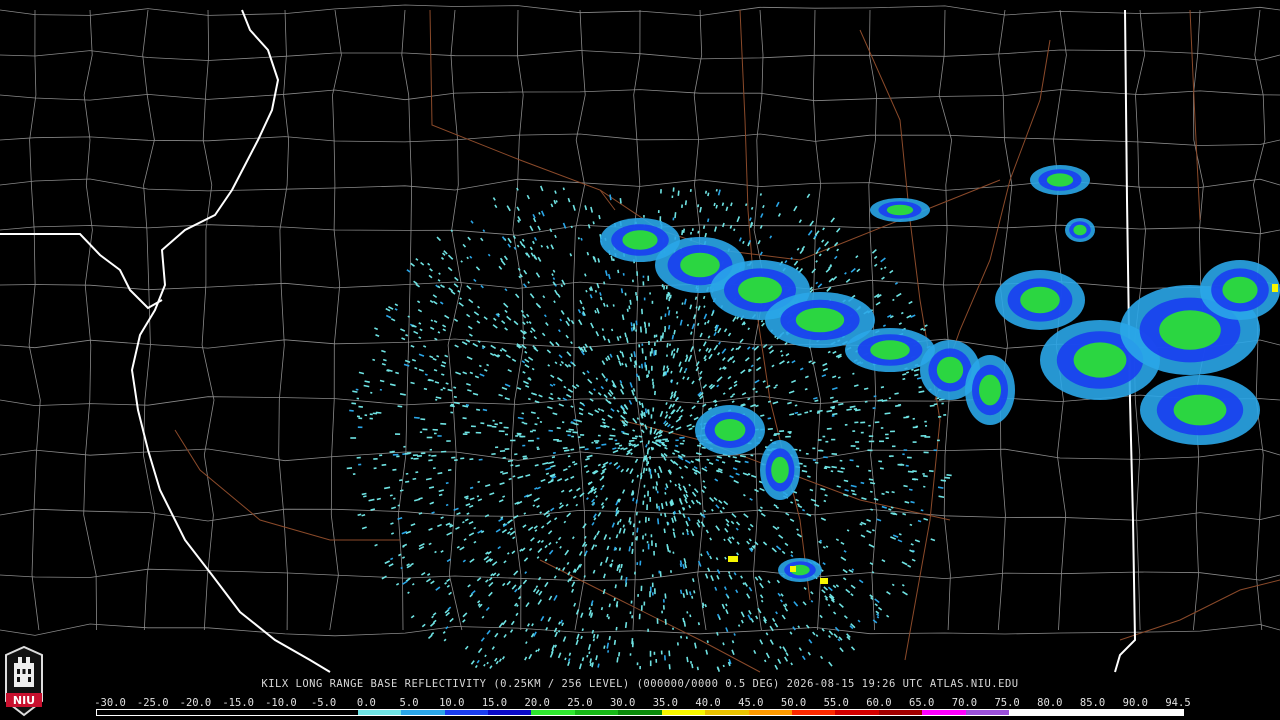 This screenshot has width=1280, height=720. I want to click on scale-label: -20.0, so click(195, 703).